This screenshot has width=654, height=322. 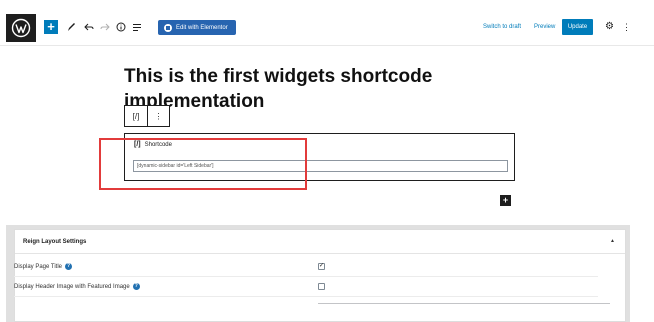 What do you see at coordinates (505, 200) in the screenshot?
I see `block-inserter-button: +` at bounding box center [505, 200].